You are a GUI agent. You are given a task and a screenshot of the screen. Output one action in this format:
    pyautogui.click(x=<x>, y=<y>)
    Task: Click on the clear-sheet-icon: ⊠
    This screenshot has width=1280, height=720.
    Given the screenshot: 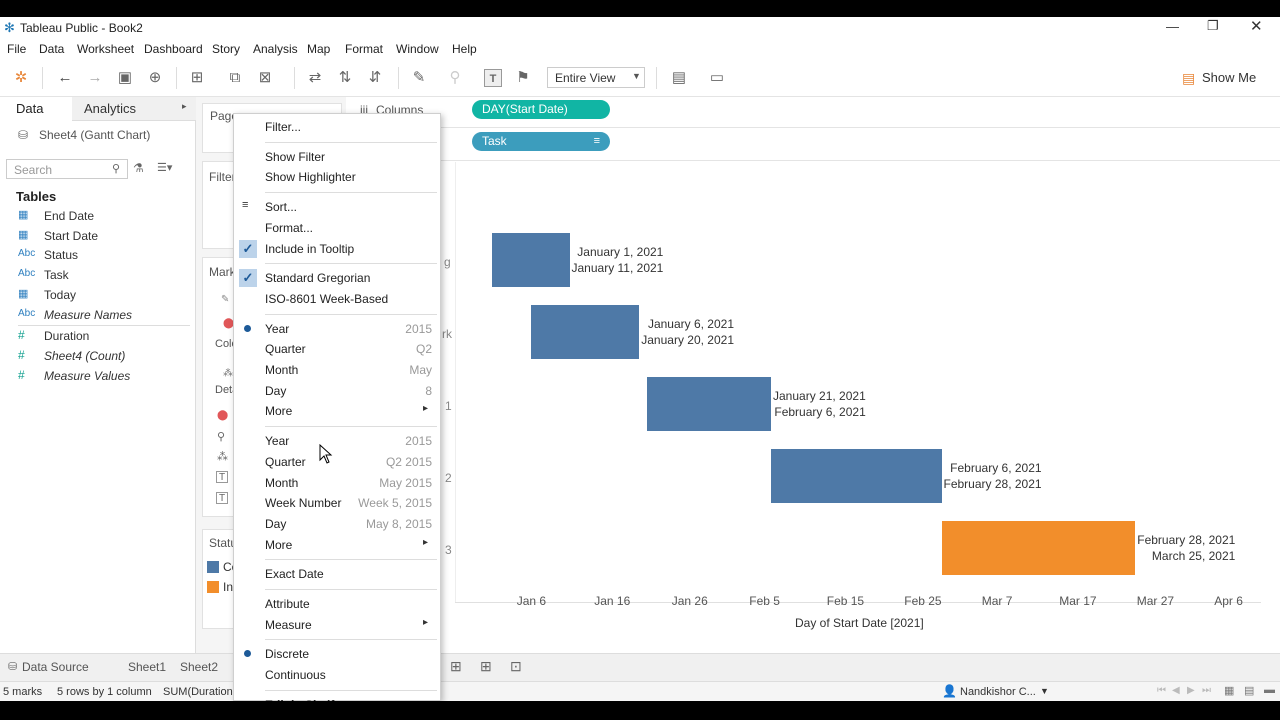 What is the action you would take?
    pyautogui.click(x=265, y=78)
    